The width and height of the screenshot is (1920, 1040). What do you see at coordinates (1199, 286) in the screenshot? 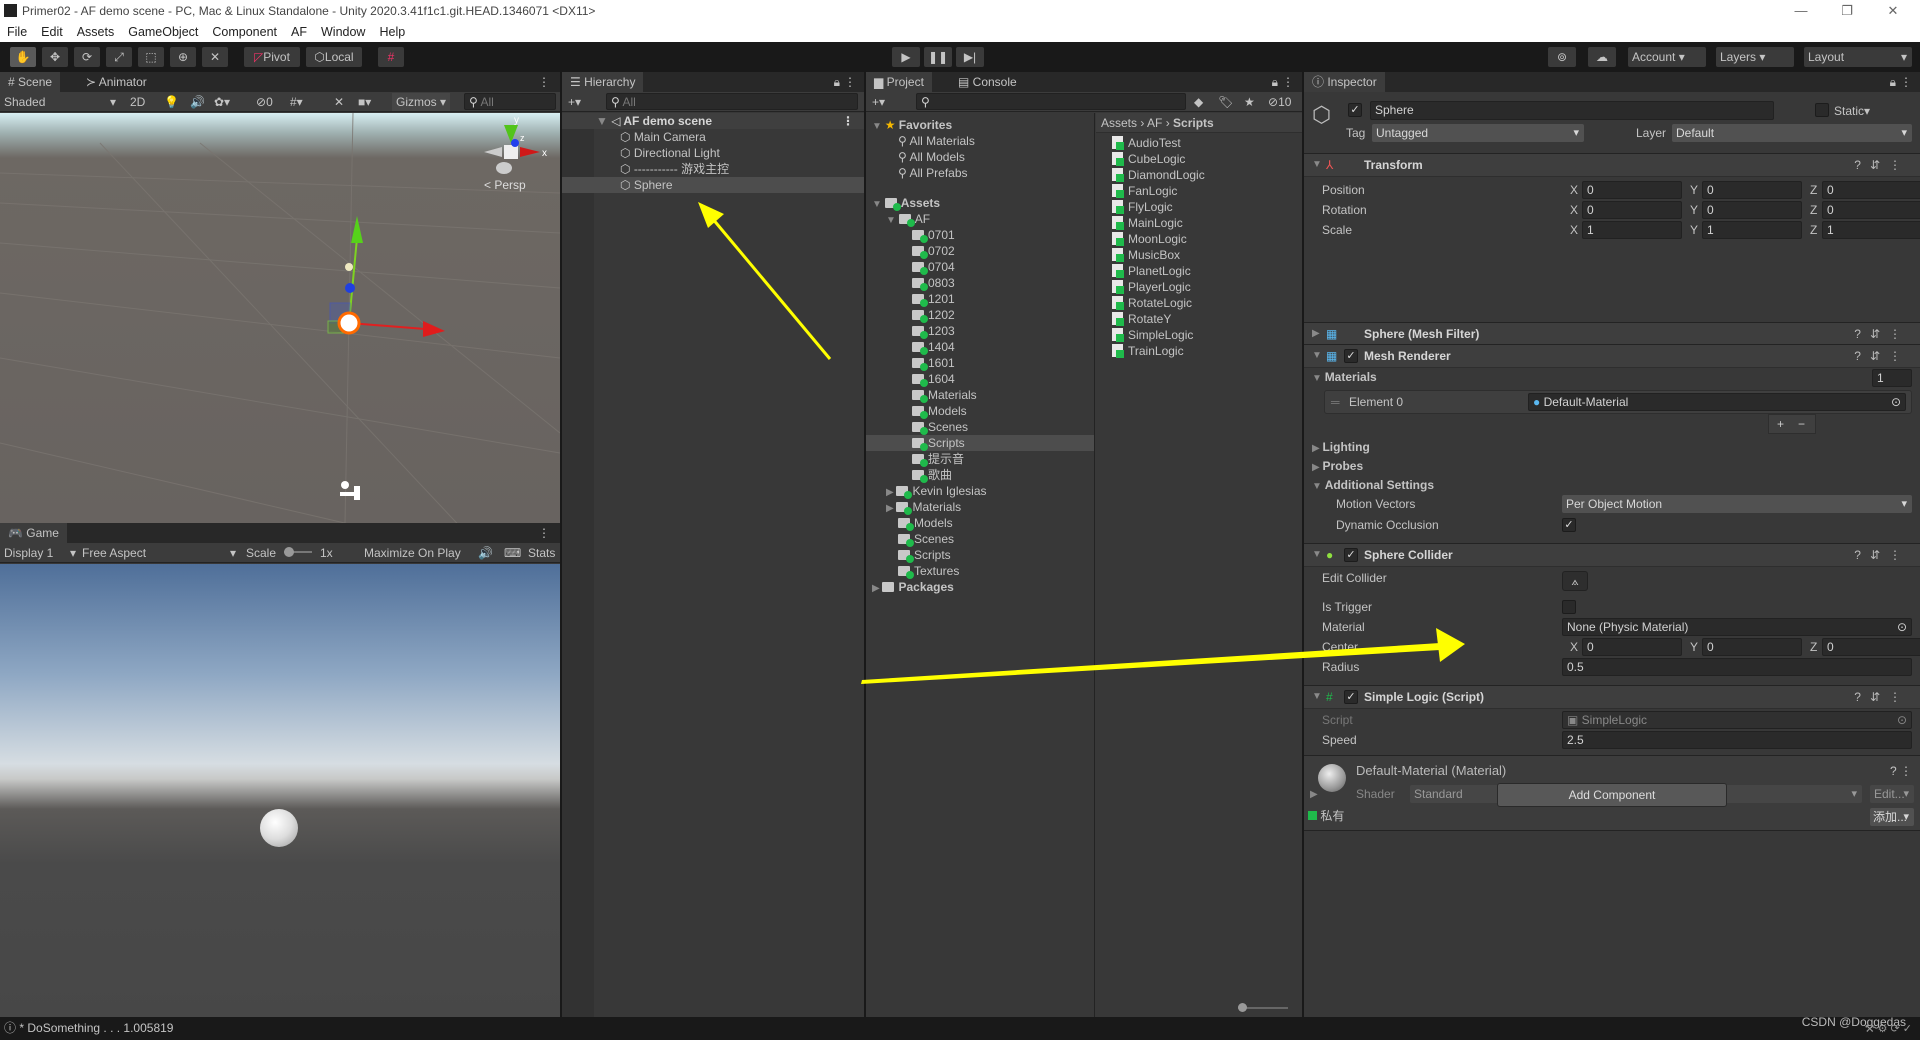
I see `script-file: PlayerLogic` at bounding box center [1199, 286].